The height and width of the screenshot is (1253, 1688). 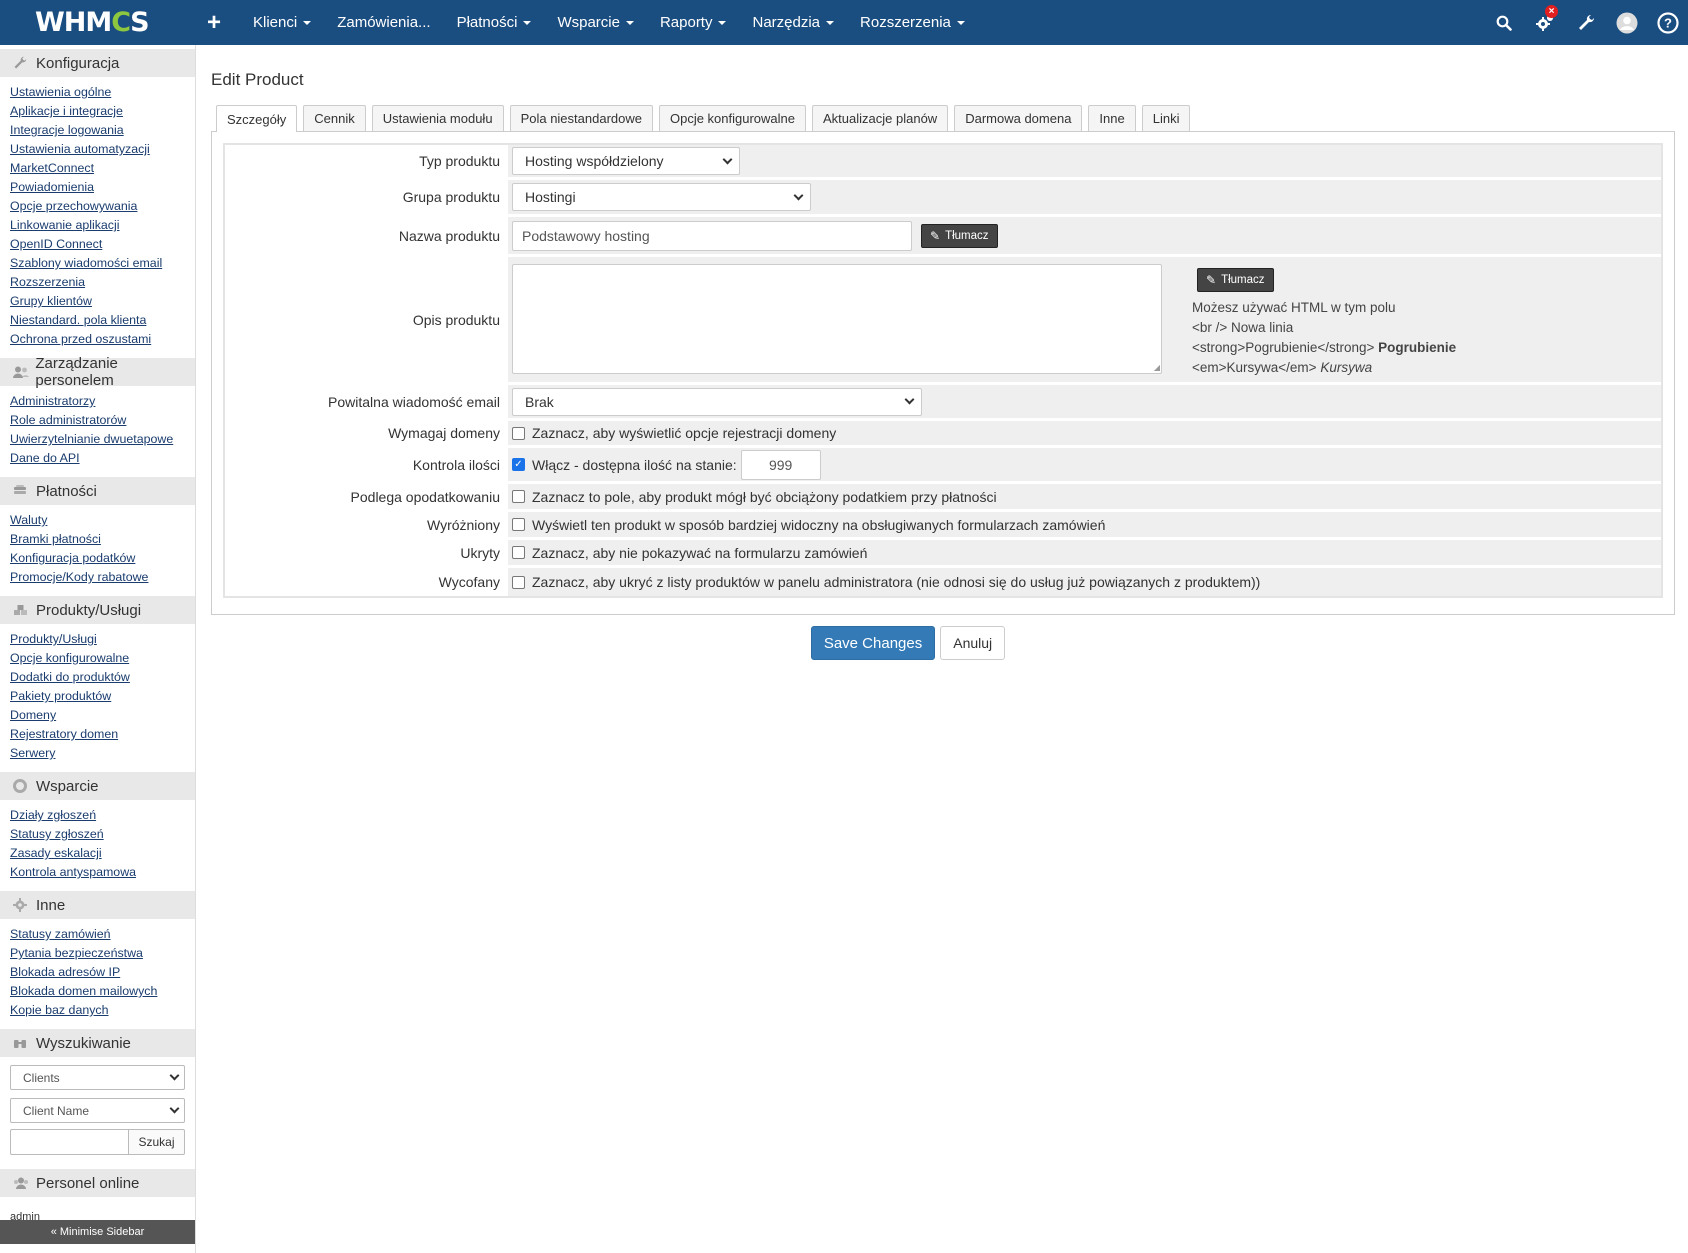 I want to click on tab-inne: Inne, so click(x=1112, y=118).